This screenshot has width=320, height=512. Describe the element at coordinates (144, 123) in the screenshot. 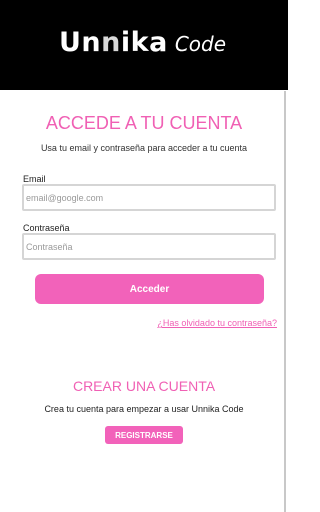

I see `login-title: ACCEDE A TU CUENTA` at that location.